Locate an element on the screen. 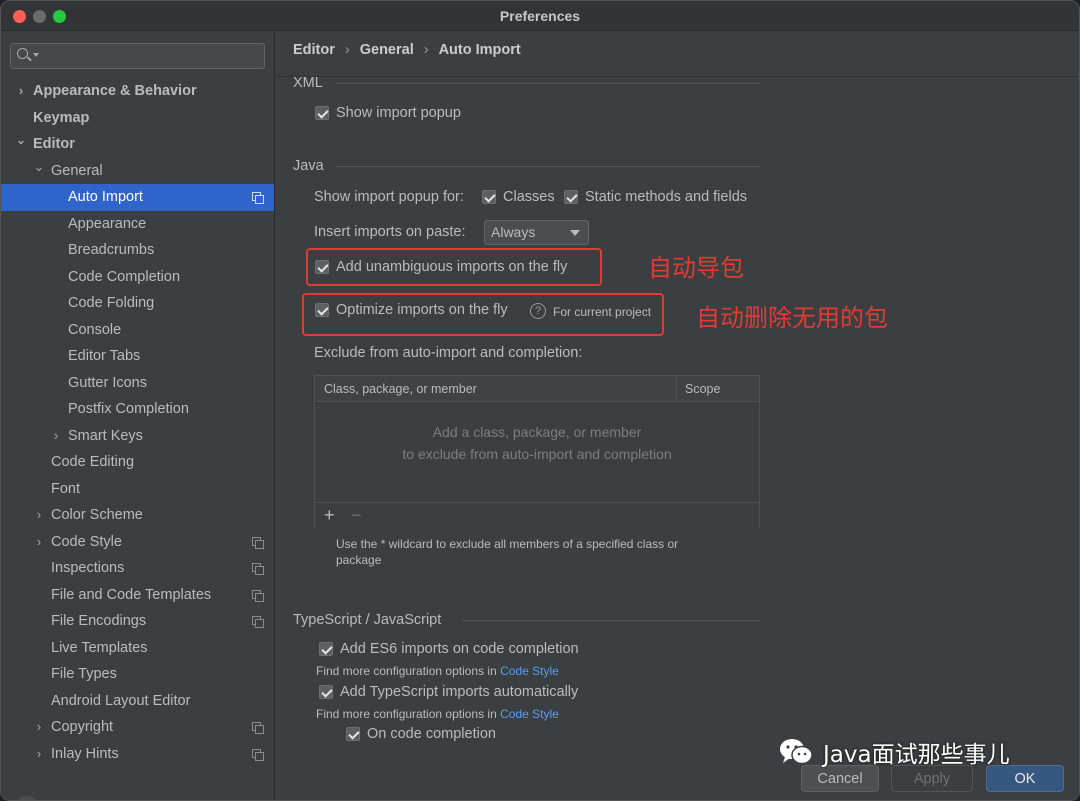 This screenshot has width=1080, height=801. sidebar-item-console: Console is located at coordinates (137, 330).